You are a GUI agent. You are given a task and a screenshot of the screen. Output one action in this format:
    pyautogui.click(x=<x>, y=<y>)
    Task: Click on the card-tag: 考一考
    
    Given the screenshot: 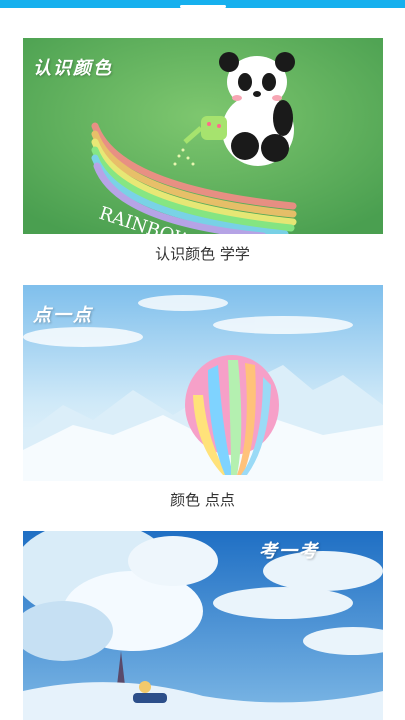 What is the action you would take?
    pyautogui.click(x=289, y=551)
    